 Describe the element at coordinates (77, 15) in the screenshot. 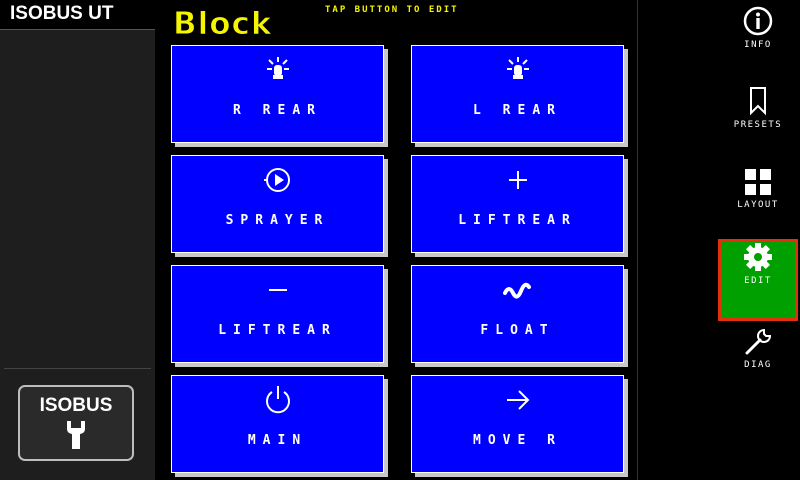

I see `app-title: ISOBUS UT` at that location.